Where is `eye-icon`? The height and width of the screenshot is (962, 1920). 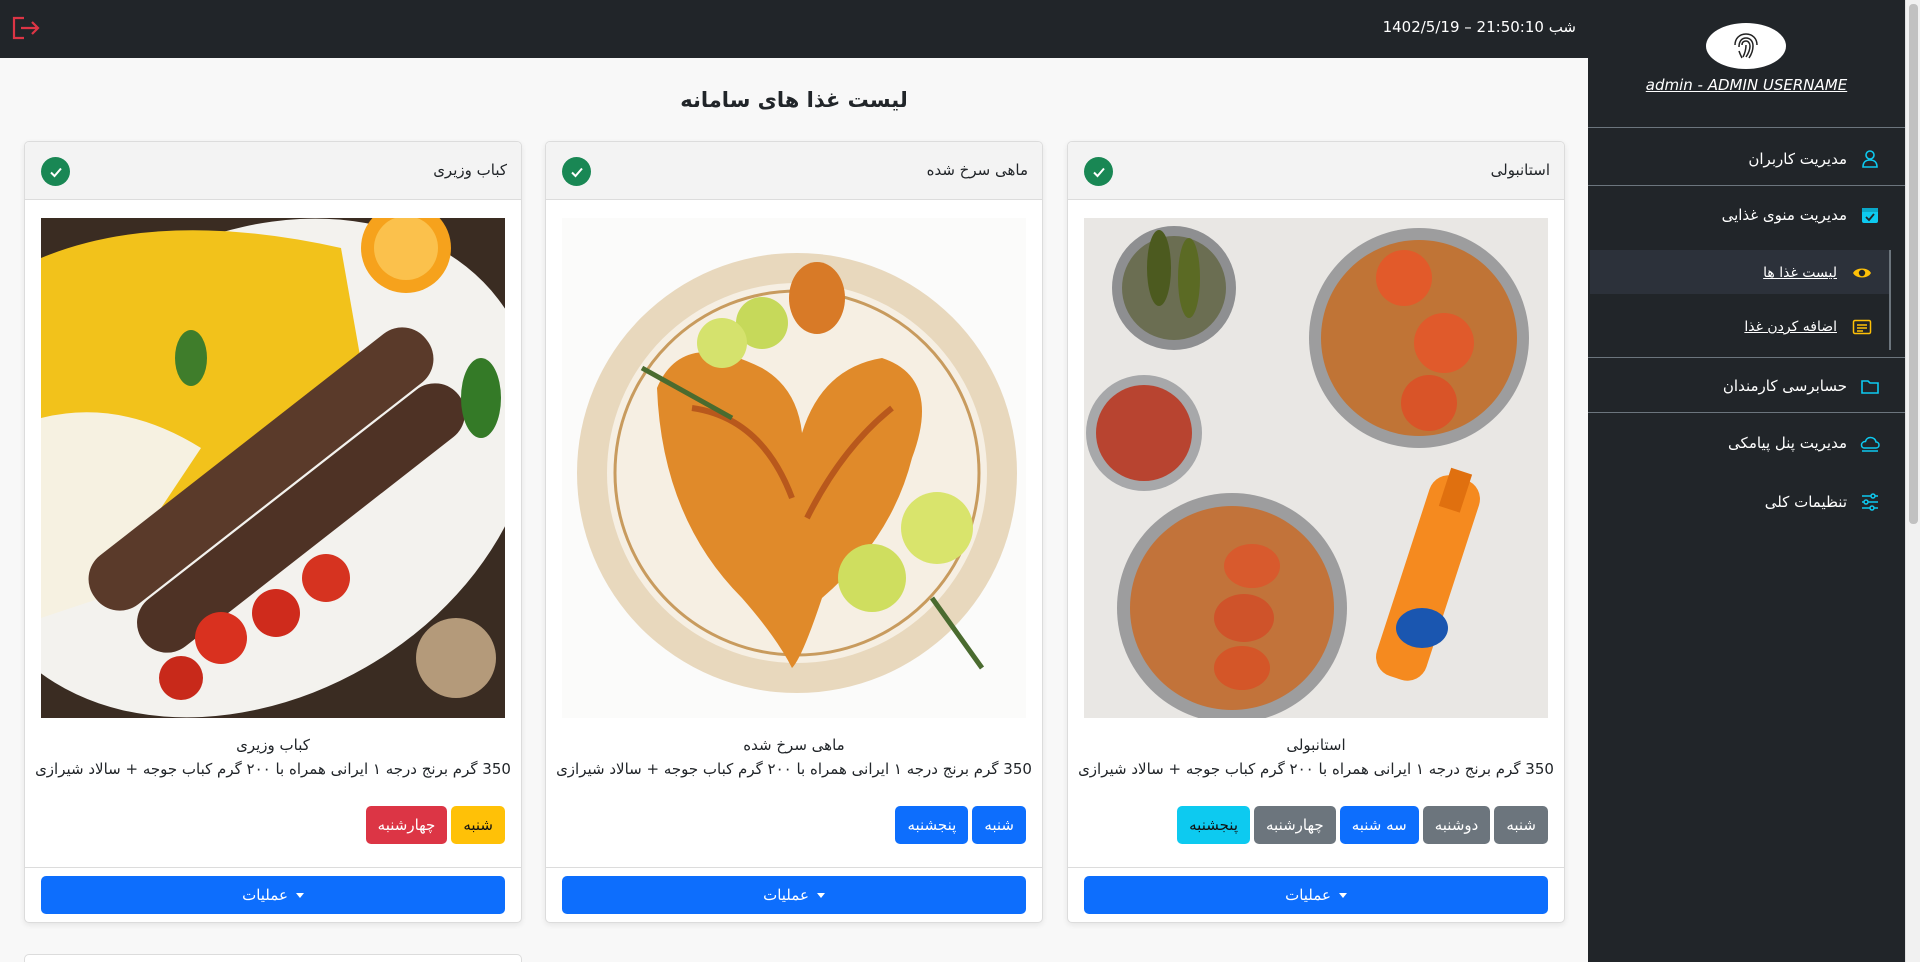
eye-icon is located at coordinates (1862, 273).